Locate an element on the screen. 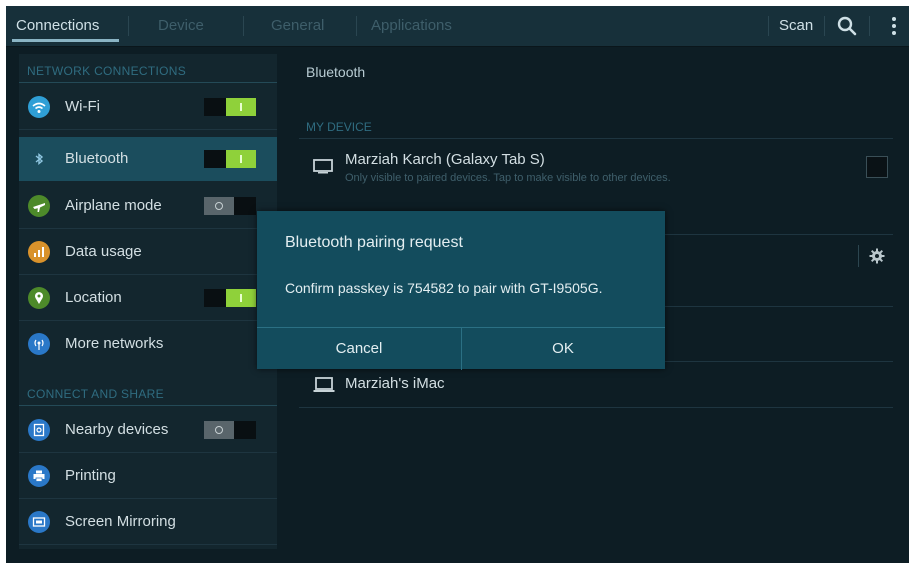 This screenshot has width=915, height=569. sidebar-item-label: Screen Mirroring is located at coordinates (120, 521).